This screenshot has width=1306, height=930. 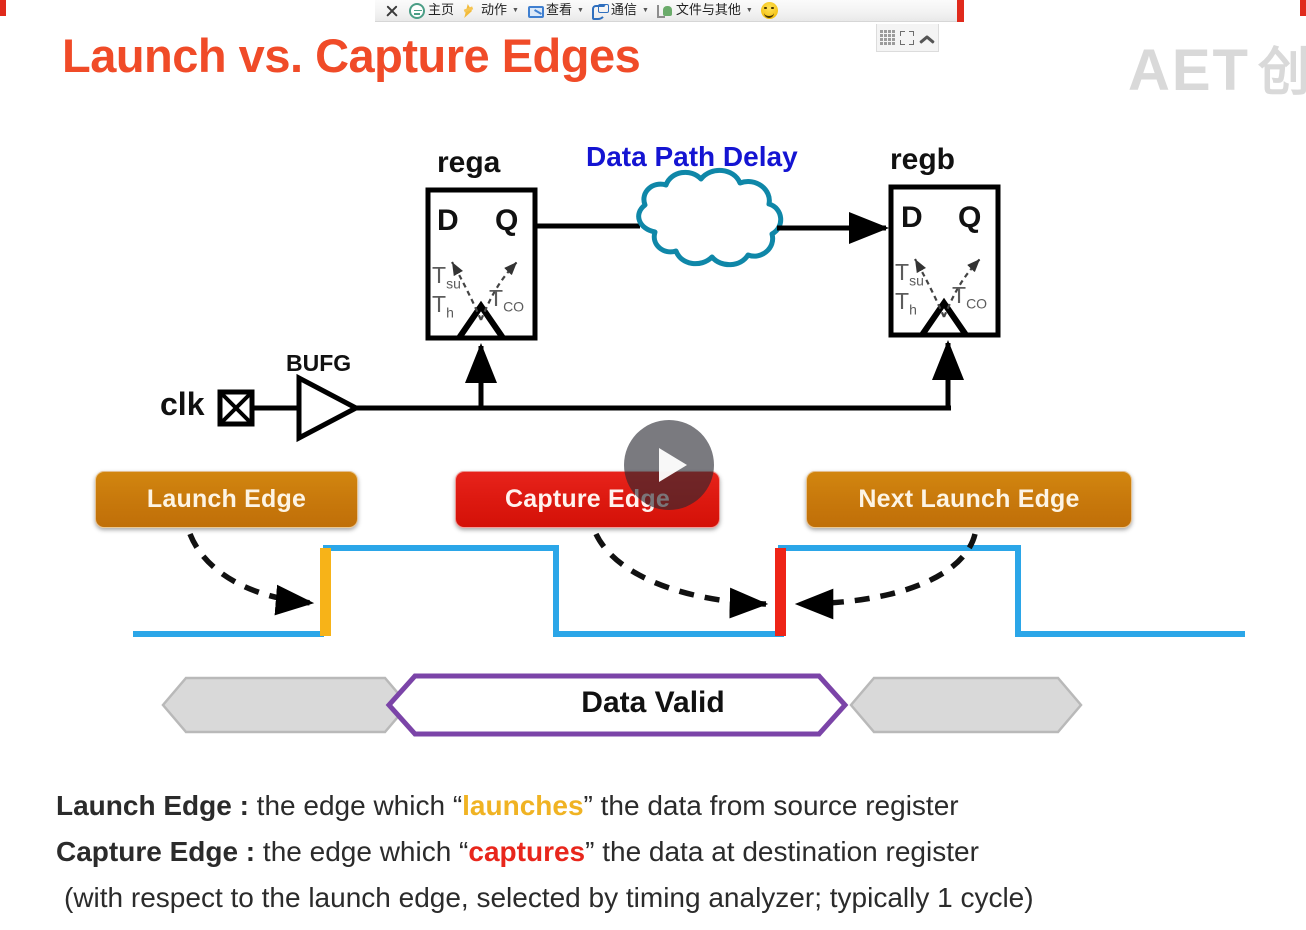 I want to click on regb-tsu-label: Tsu, so click(x=909, y=274).